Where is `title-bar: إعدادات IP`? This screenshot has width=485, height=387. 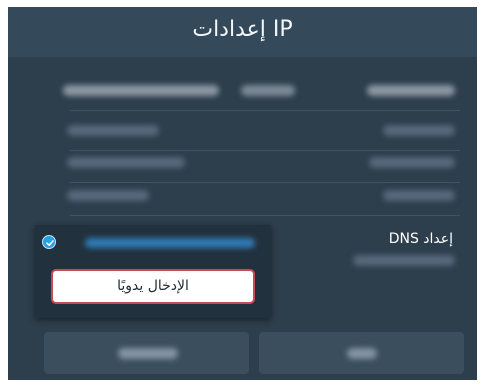 title-bar: إعدادات IP is located at coordinates (242, 32).